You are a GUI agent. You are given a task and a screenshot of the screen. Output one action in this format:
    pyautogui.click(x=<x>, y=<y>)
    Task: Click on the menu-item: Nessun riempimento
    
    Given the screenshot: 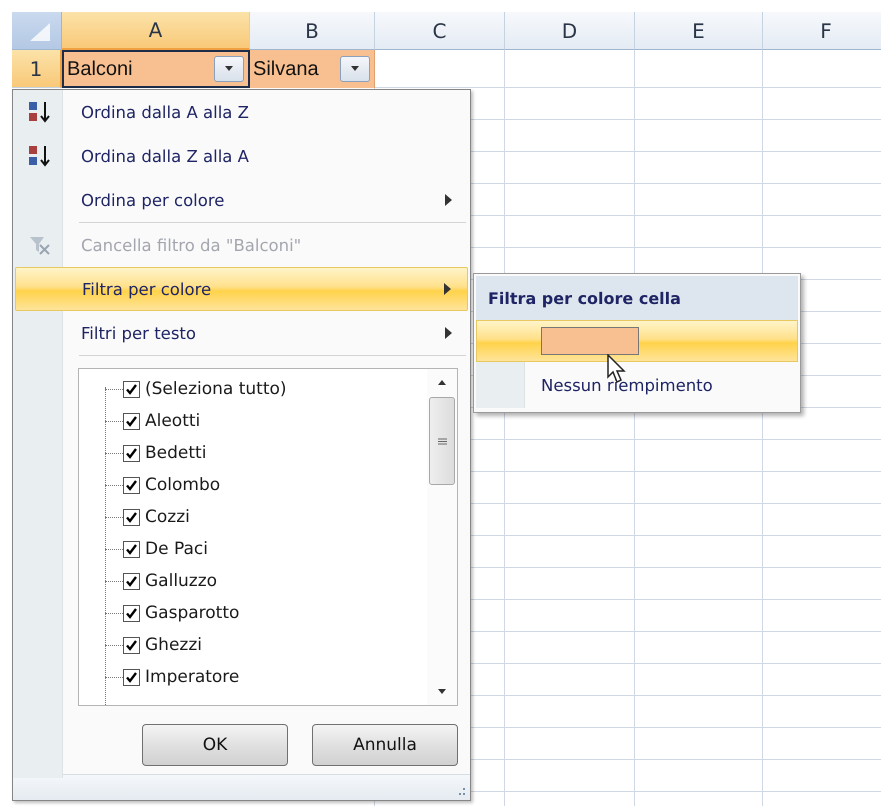 What is the action you would take?
    pyautogui.click(x=637, y=385)
    